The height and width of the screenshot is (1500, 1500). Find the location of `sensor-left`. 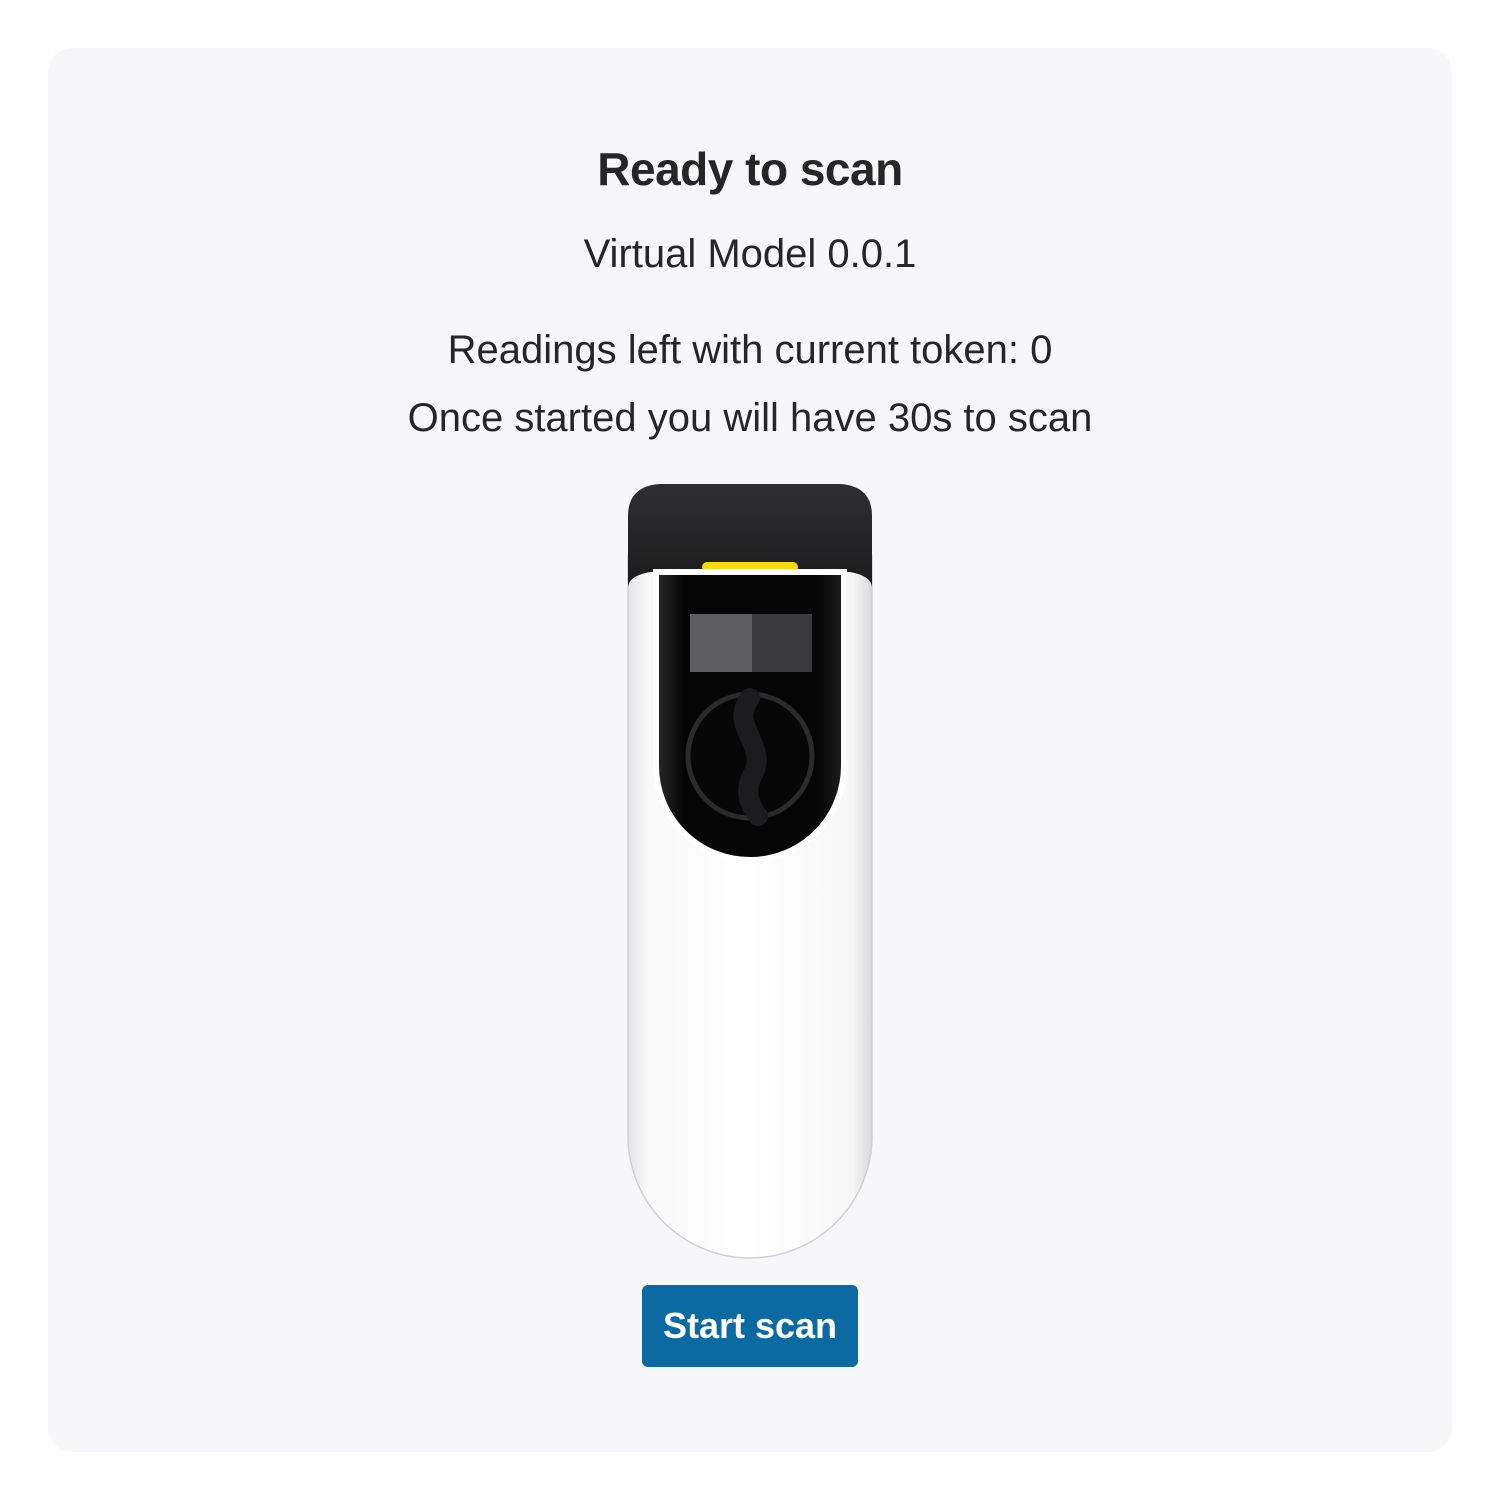

sensor-left is located at coordinates (721, 643).